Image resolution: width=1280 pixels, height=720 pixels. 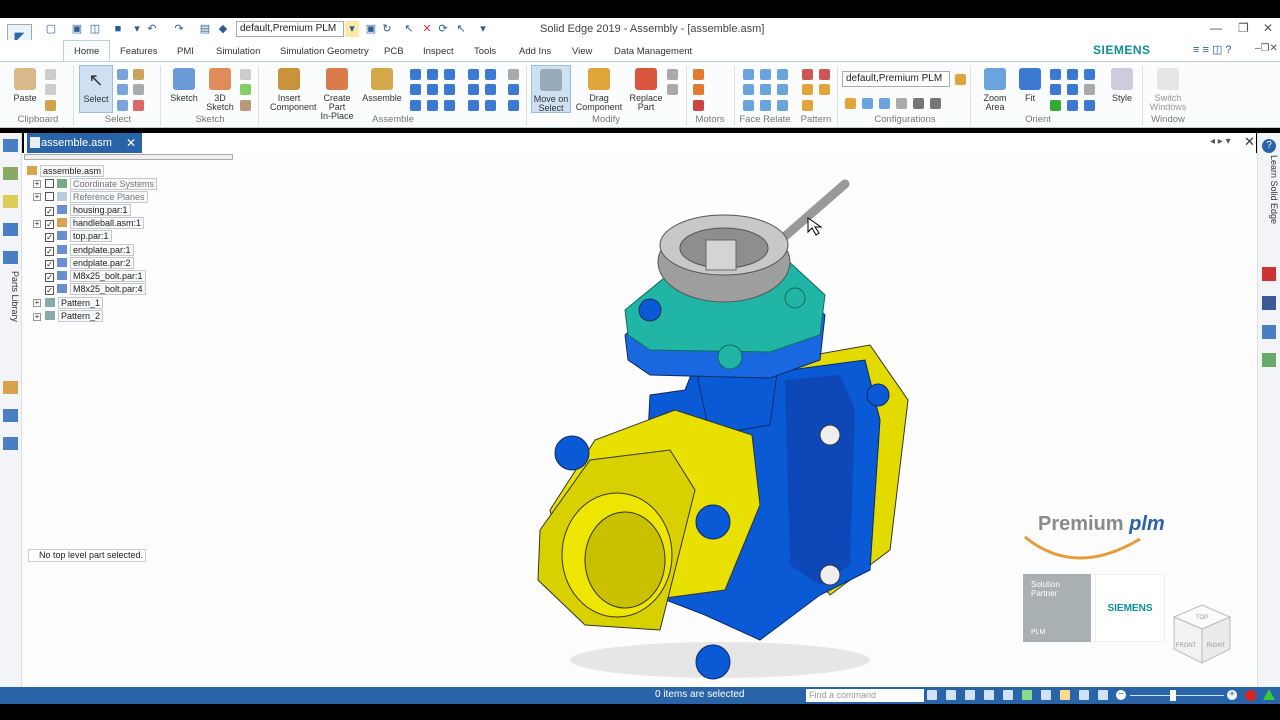 What do you see at coordinates (152, 29) in the screenshot?
I see `undo-icon: ↶` at bounding box center [152, 29].